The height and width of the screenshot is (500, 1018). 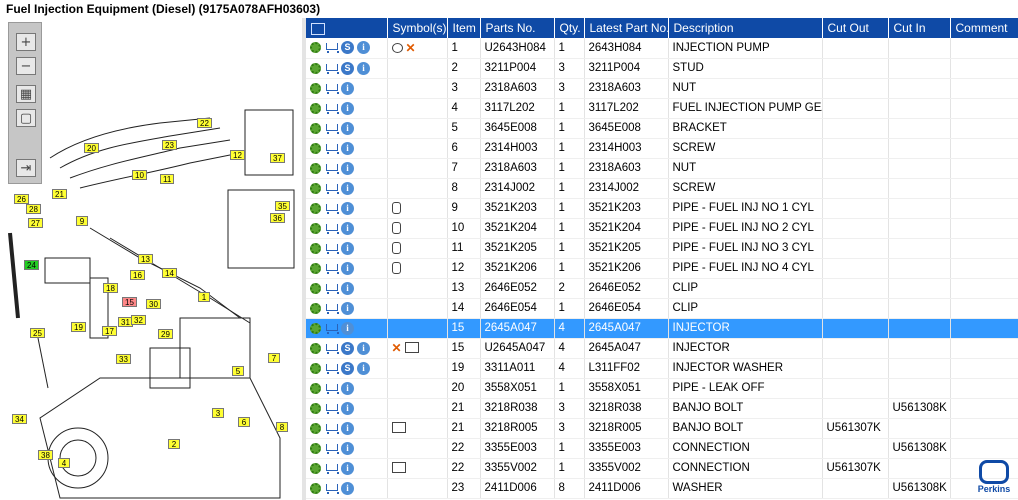 I want to click on callout-label: 37, so click(x=277, y=158).